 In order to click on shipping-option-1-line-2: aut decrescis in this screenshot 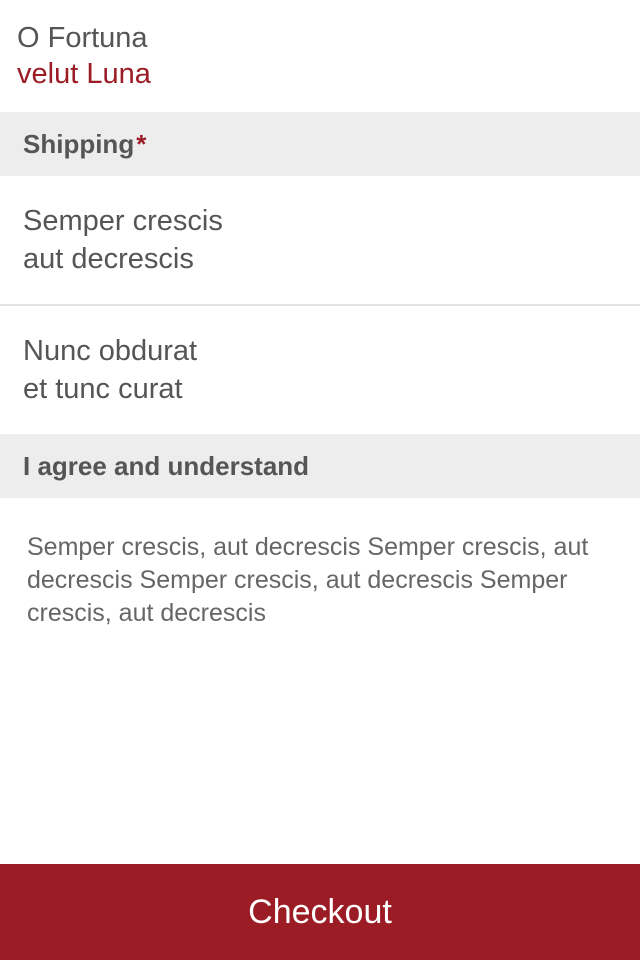, I will do `click(108, 259)`.